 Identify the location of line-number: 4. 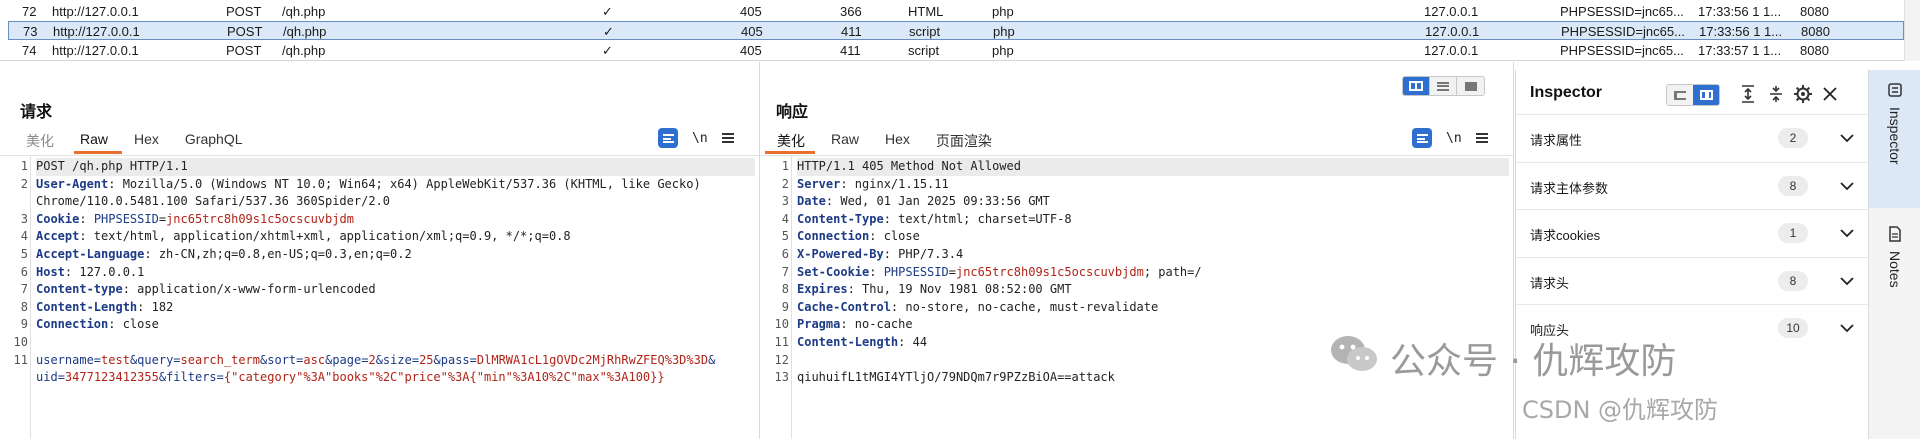
(785, 218).